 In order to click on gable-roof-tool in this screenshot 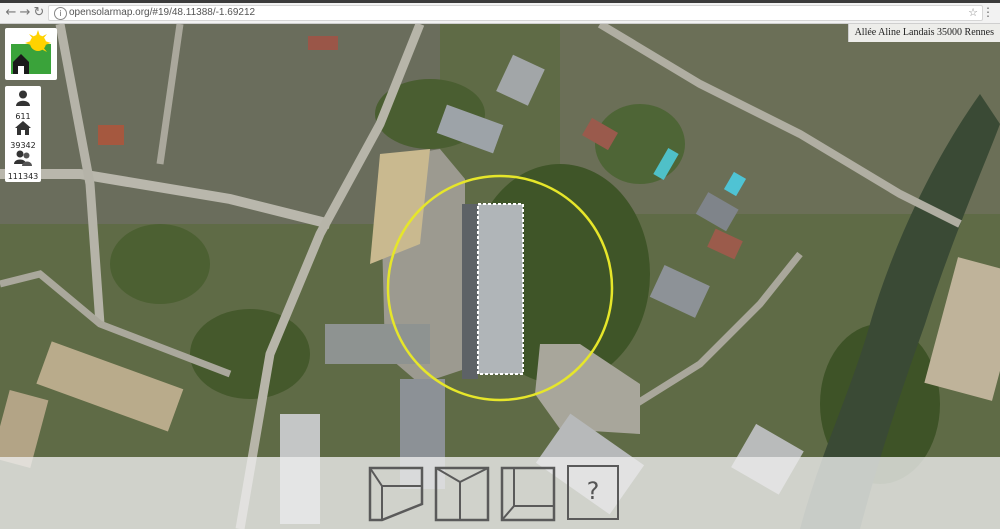, I will do `click(462, 494)`.